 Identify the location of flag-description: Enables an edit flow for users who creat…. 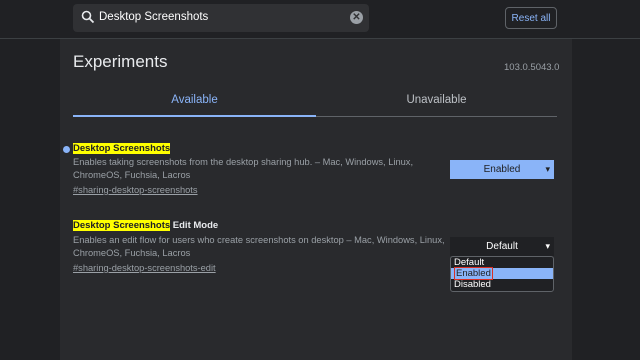
(259, 247).